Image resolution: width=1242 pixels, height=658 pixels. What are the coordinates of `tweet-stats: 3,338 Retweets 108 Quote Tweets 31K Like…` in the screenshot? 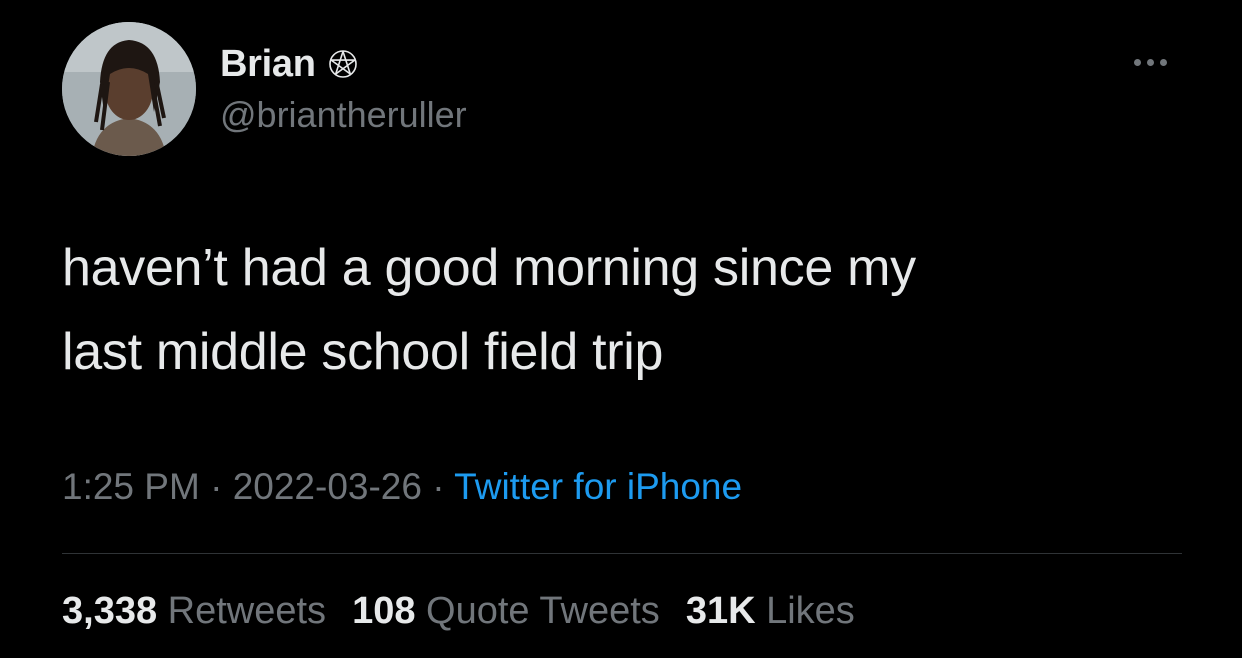 It's located at (458, 611).